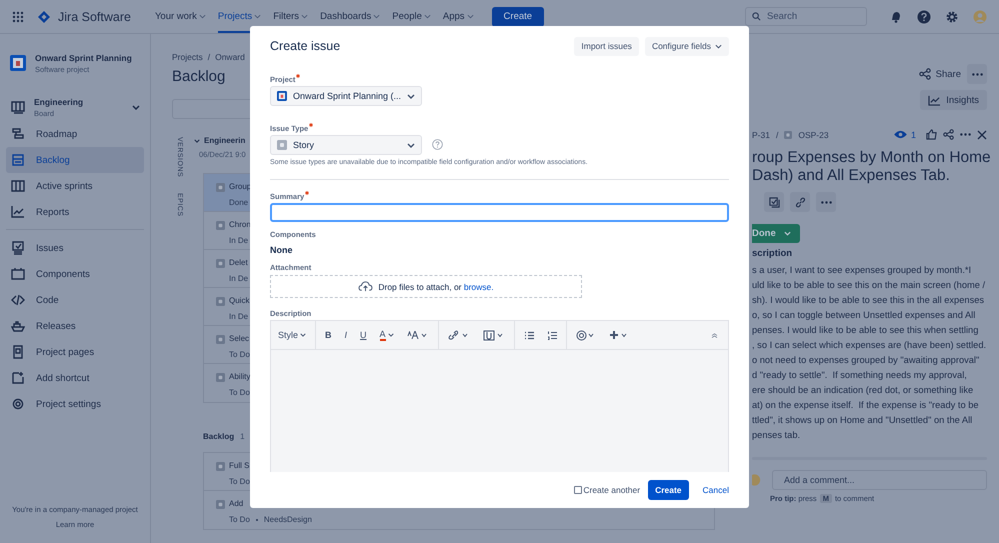 The image size is (999, 543). What do you see at coordinates (756, 16) in the screenshot?
I see `search-icon` at bounding box center [756, 16].